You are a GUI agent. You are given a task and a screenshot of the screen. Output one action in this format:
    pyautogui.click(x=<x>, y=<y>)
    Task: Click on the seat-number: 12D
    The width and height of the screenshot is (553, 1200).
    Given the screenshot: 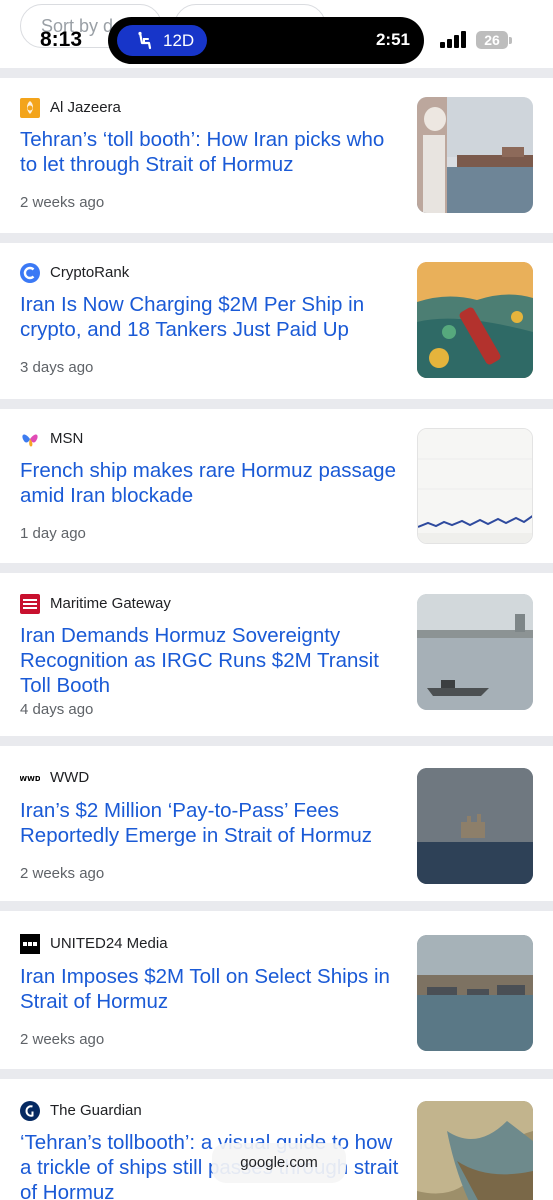 What is the action you would take?
    pyautogui.click(x=179, y=40)
    